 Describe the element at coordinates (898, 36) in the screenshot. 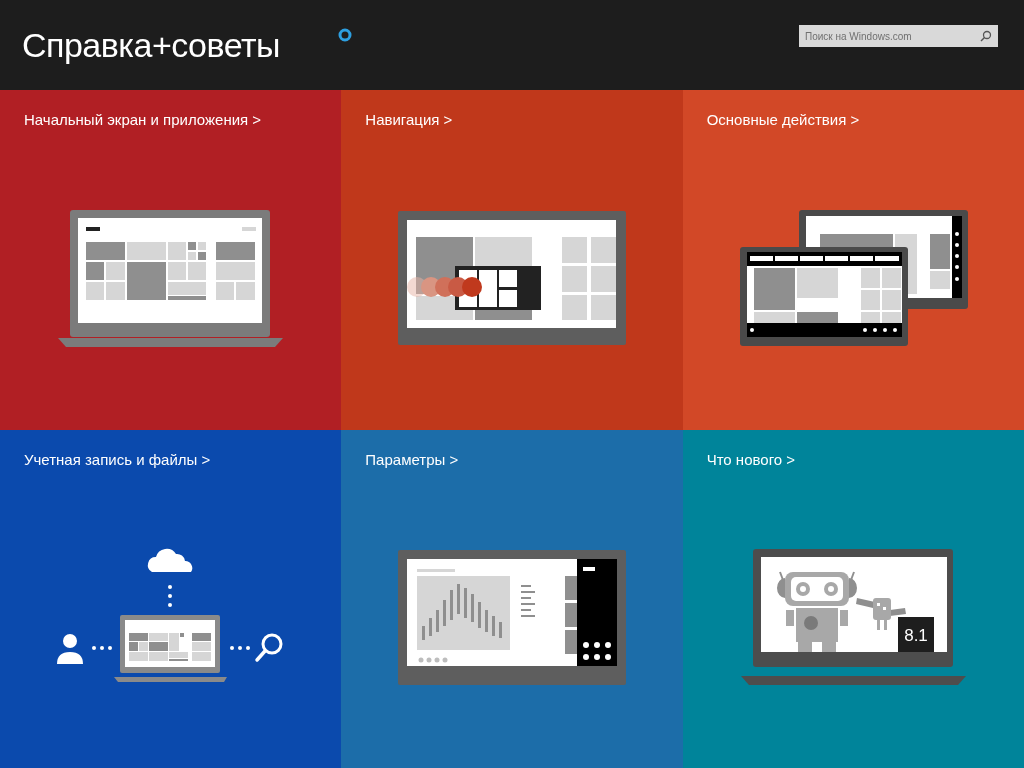

I see `search-field: Поиск на Windows.com` at that location.